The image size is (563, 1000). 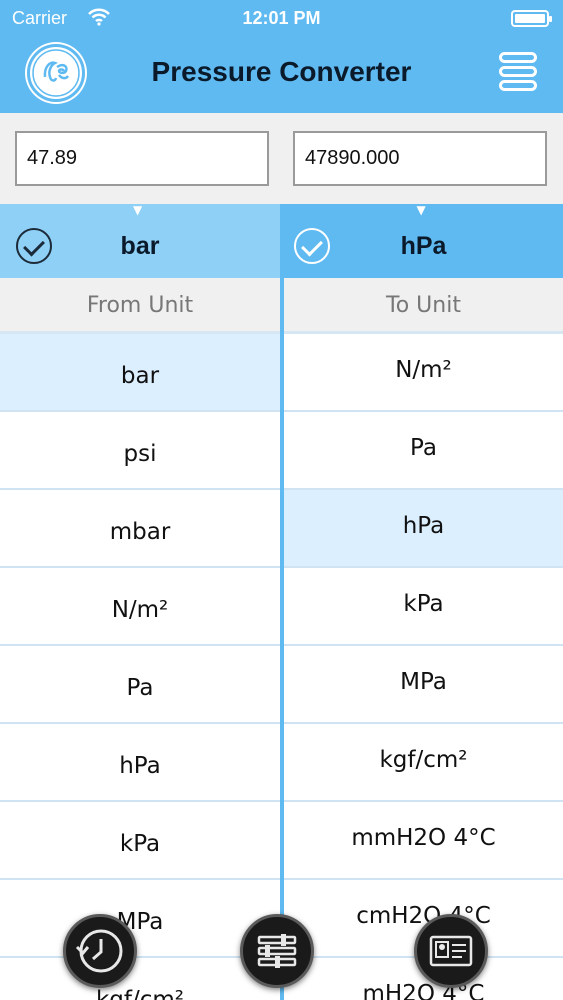 I want to click on app-header: Carrier 12:01 PM Pressure Converter, so click(x=281, y=56).